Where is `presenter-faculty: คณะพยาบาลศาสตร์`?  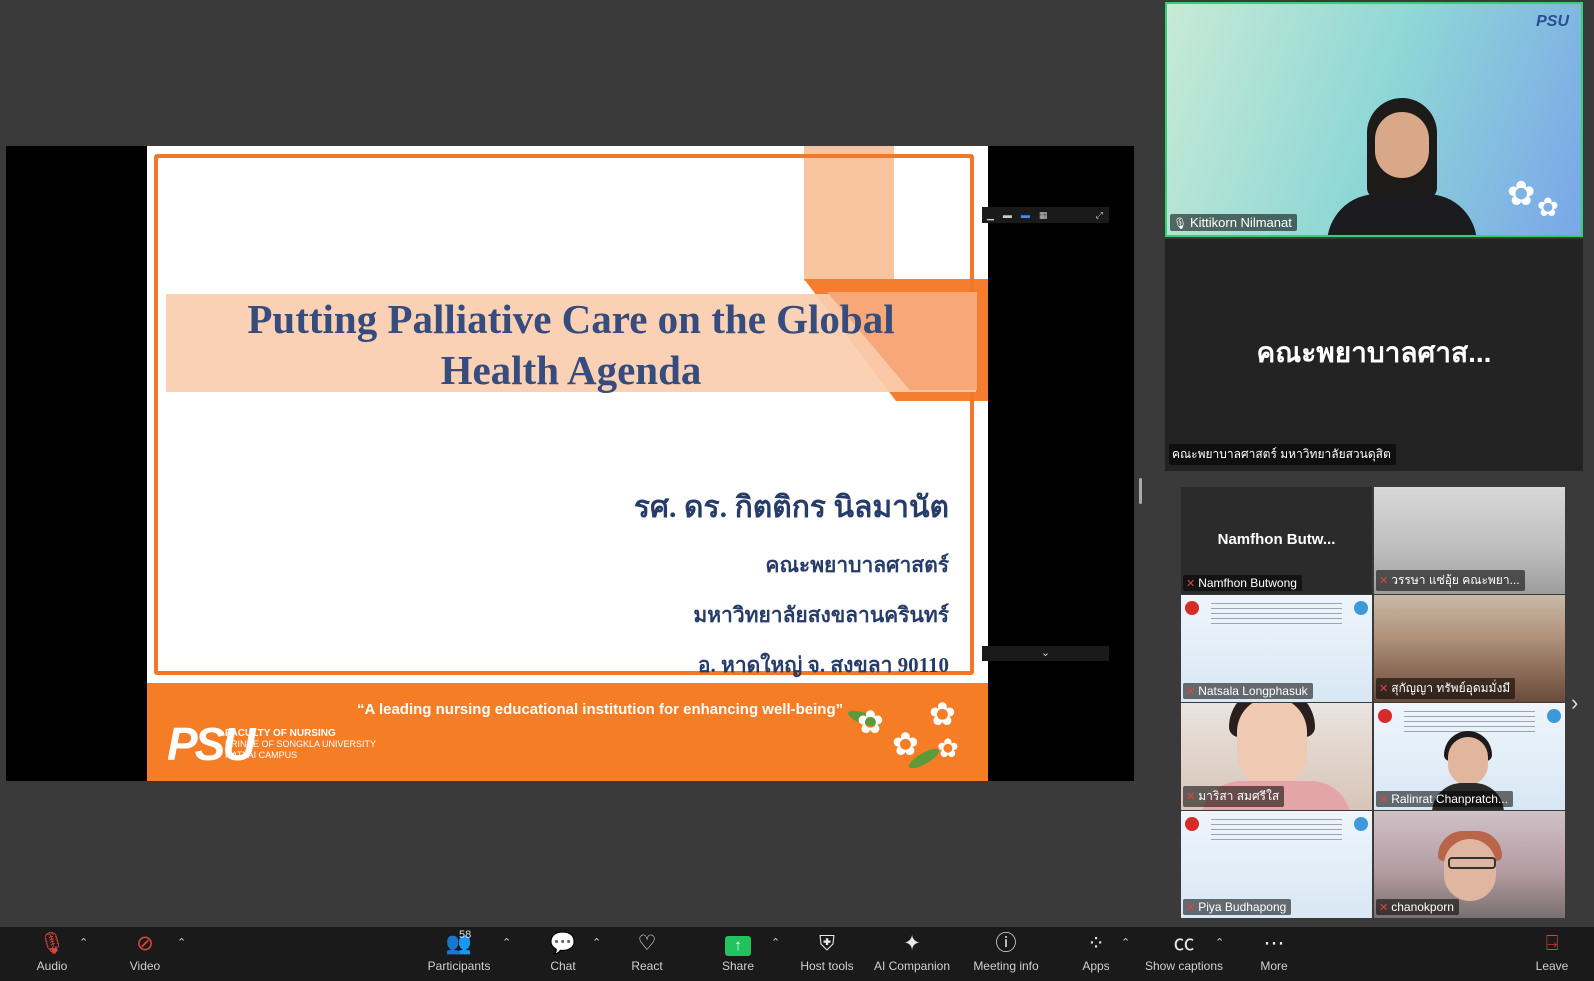 presenter-faculty: คณะพยาบาลศาสตร์ is located at coordinates (857, 565).